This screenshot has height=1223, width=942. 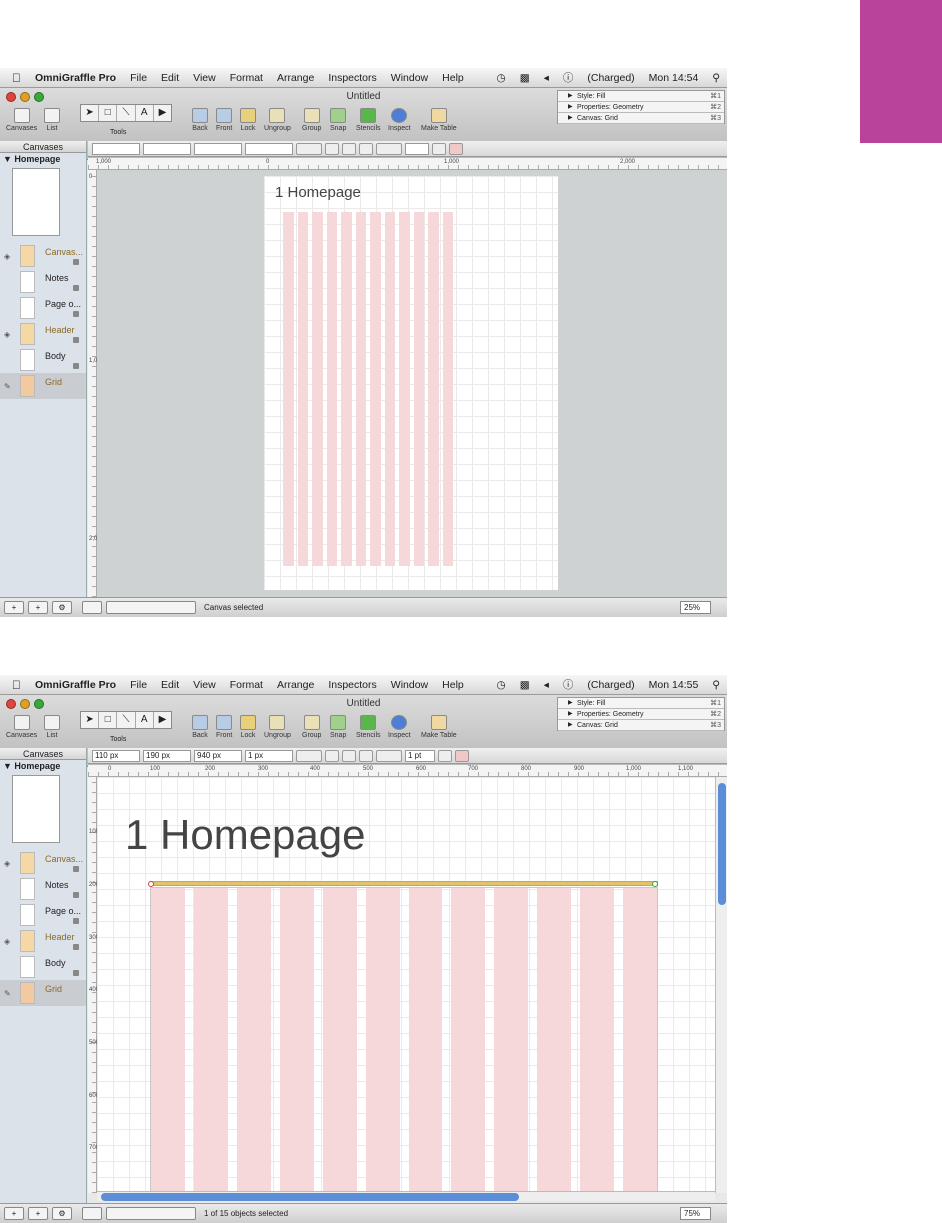 What do you see at coordinates (62, 1213) in the screenshot?
I see `gear-icon: ⚙` at bounding box center [62, 1213].